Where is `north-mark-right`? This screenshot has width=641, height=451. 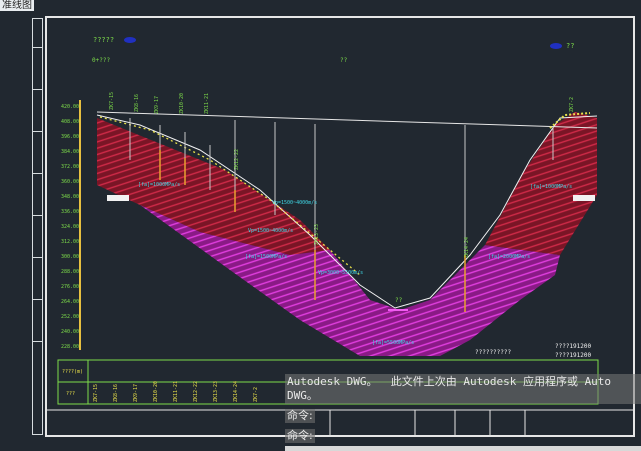 north-mark-right is located at coordinates (556, 46).